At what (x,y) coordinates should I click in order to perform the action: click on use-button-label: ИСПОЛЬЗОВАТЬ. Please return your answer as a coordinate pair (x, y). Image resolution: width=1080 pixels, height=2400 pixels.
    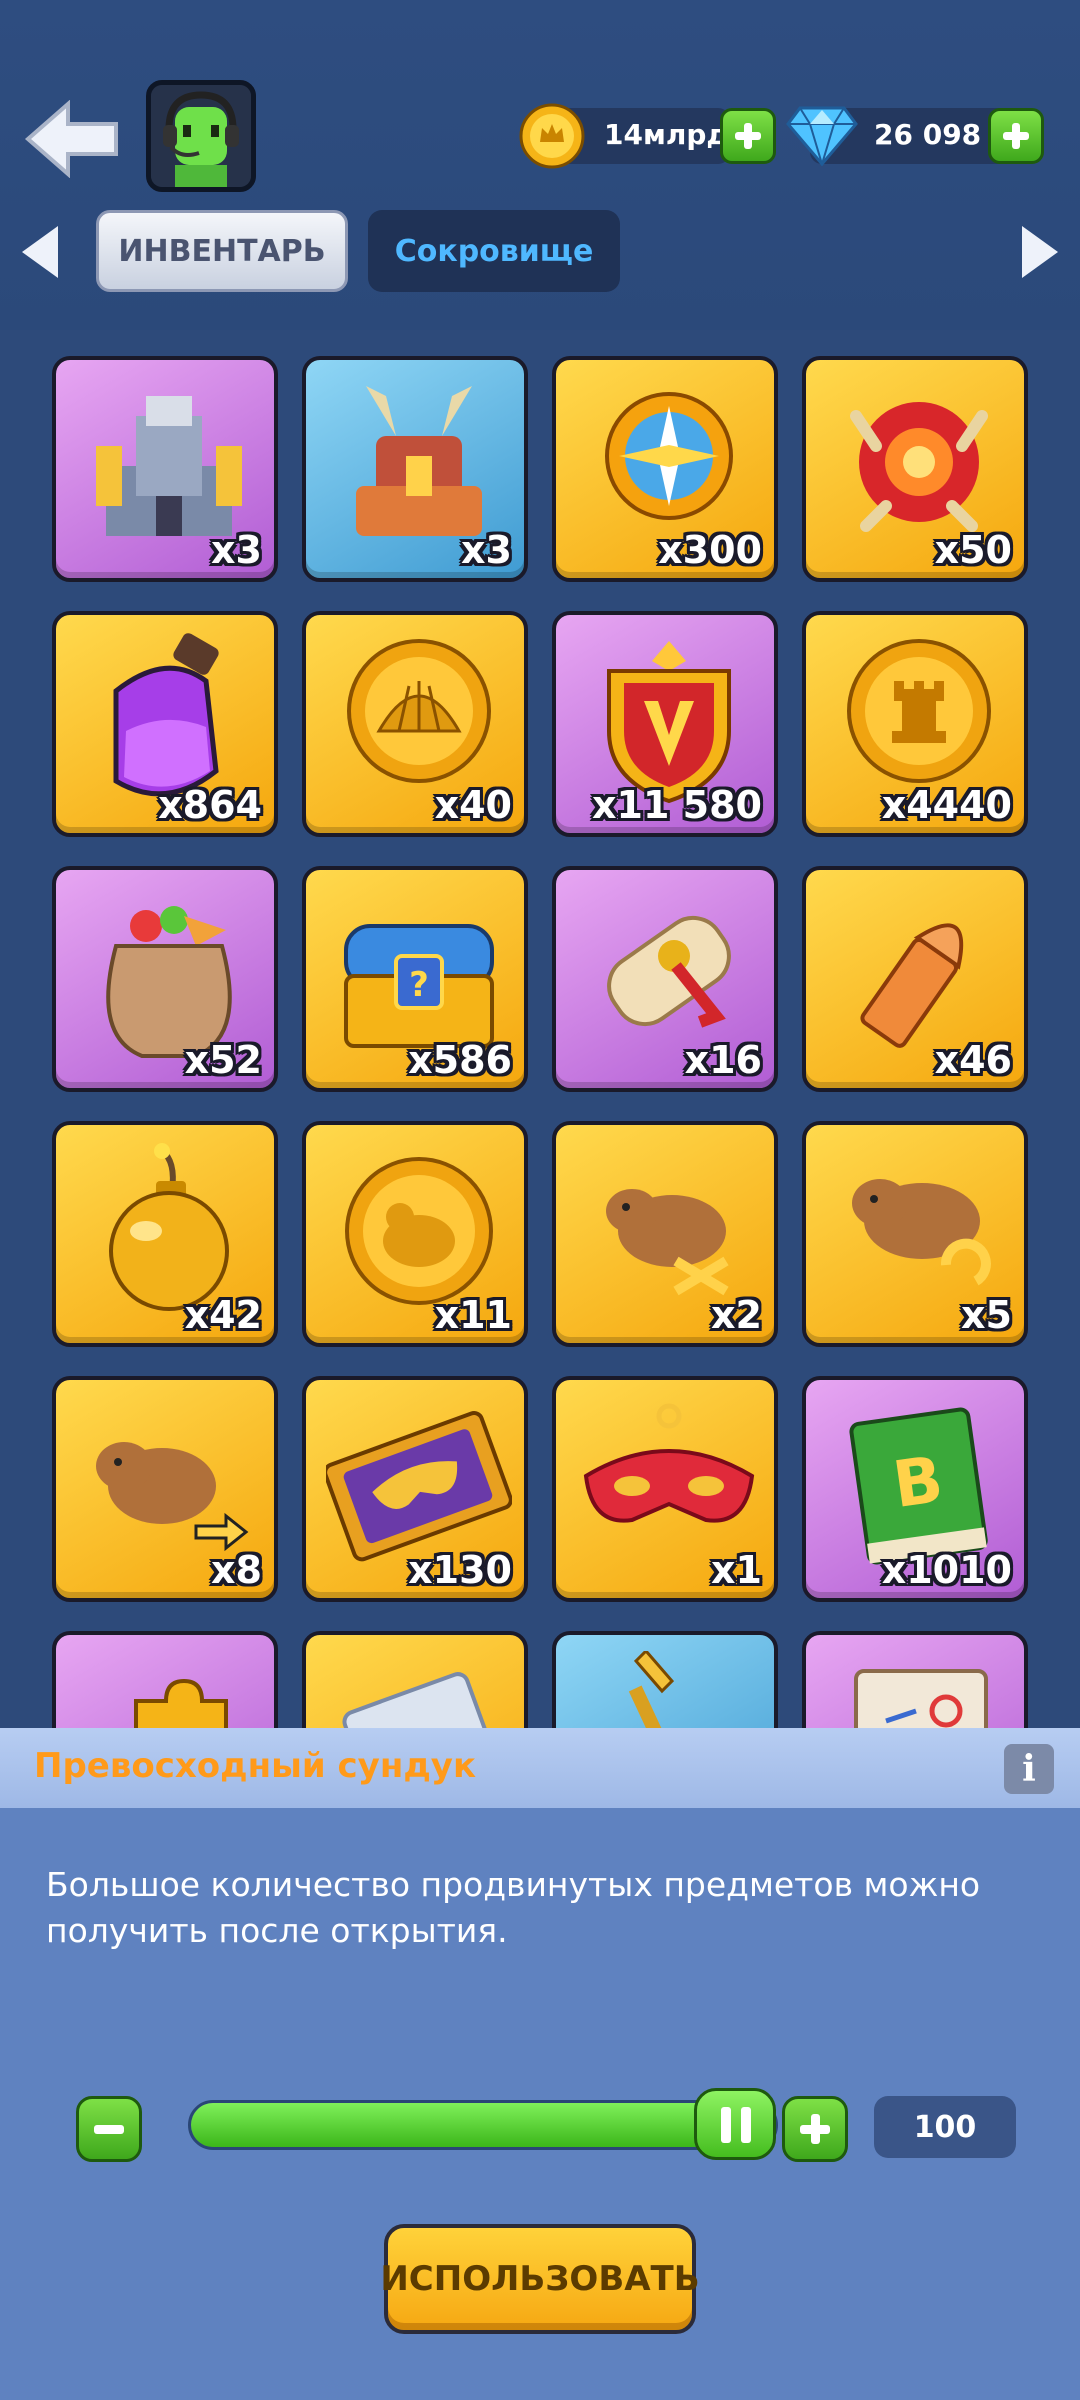
    Looking at the image, I should click on (540, 2279).